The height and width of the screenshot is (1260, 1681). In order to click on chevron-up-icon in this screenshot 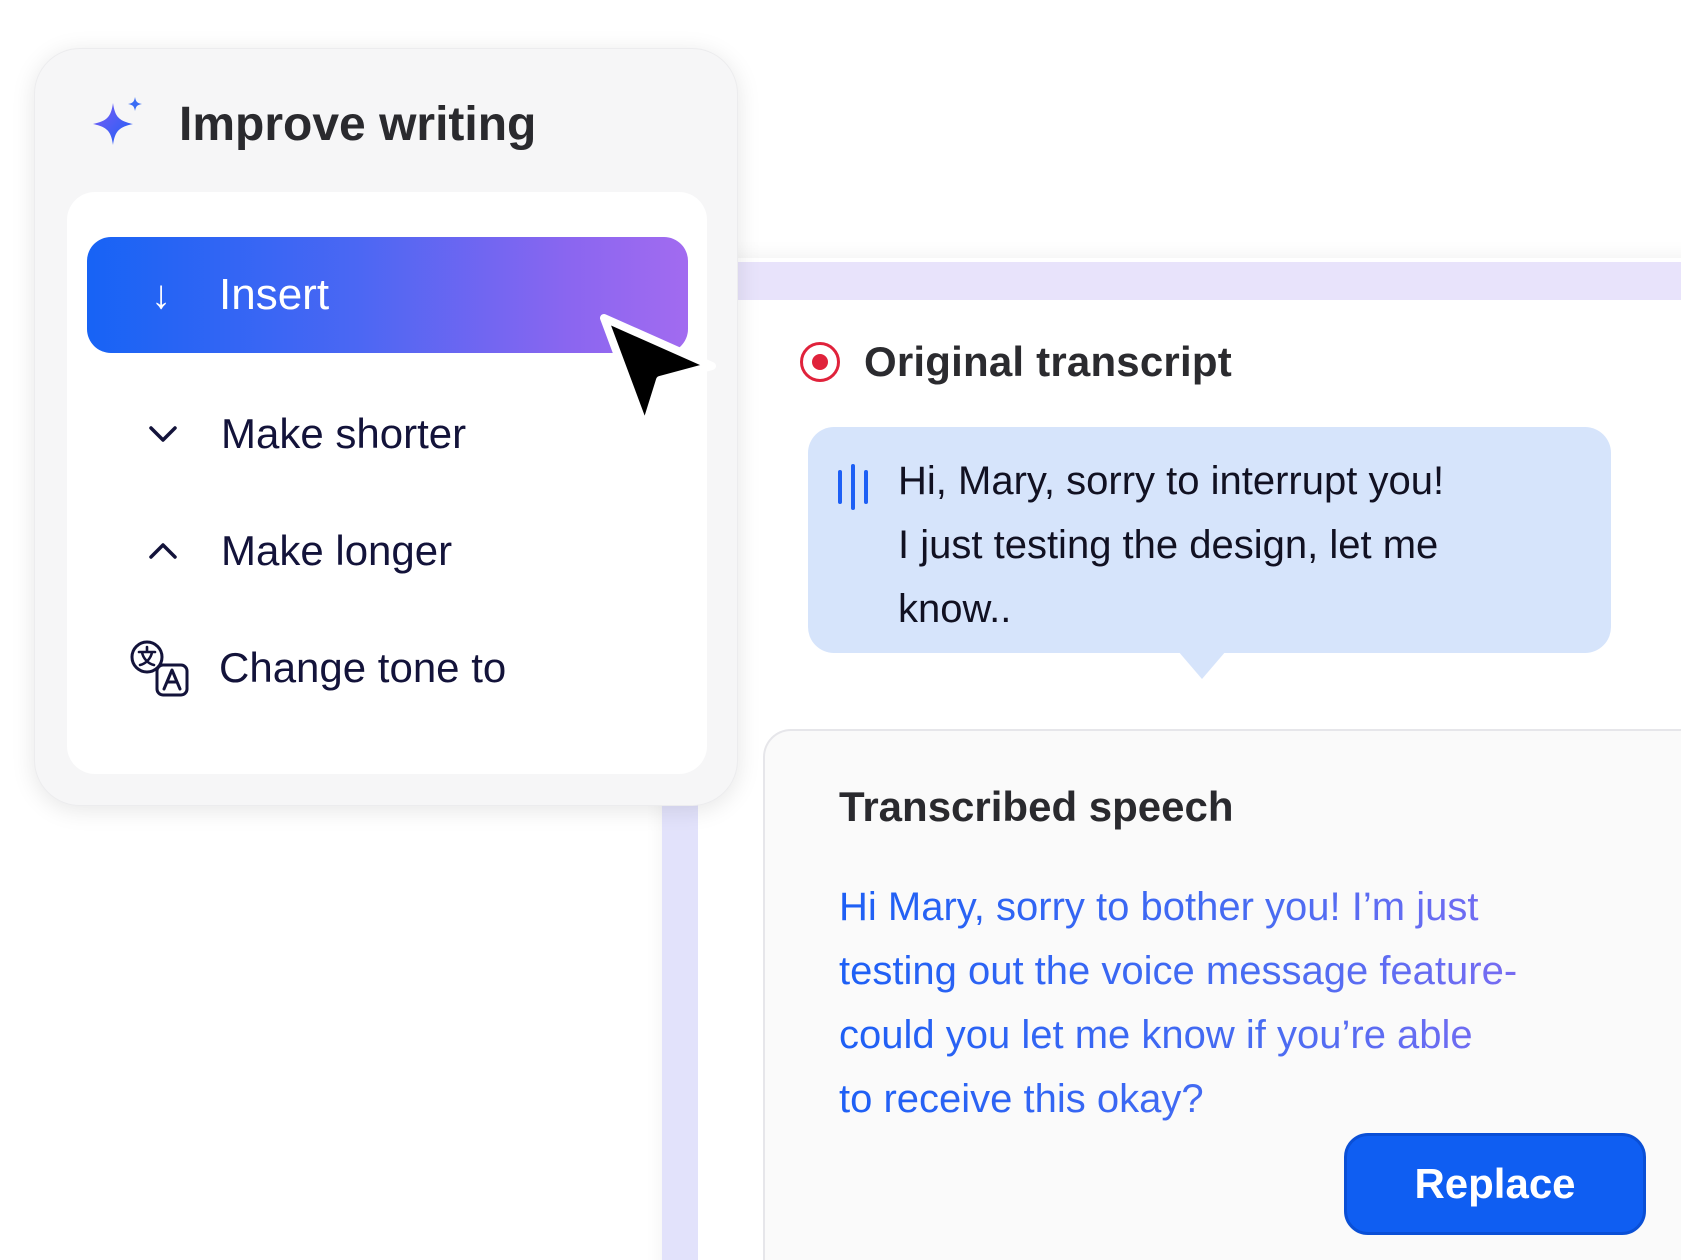, I will do `click(163, 551)`.